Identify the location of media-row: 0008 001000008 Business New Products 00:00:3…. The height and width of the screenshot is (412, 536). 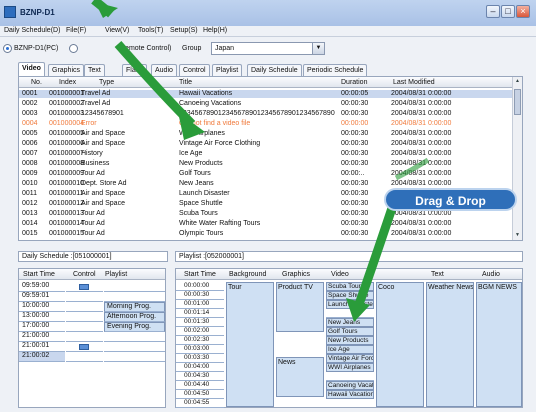
(266, 164).